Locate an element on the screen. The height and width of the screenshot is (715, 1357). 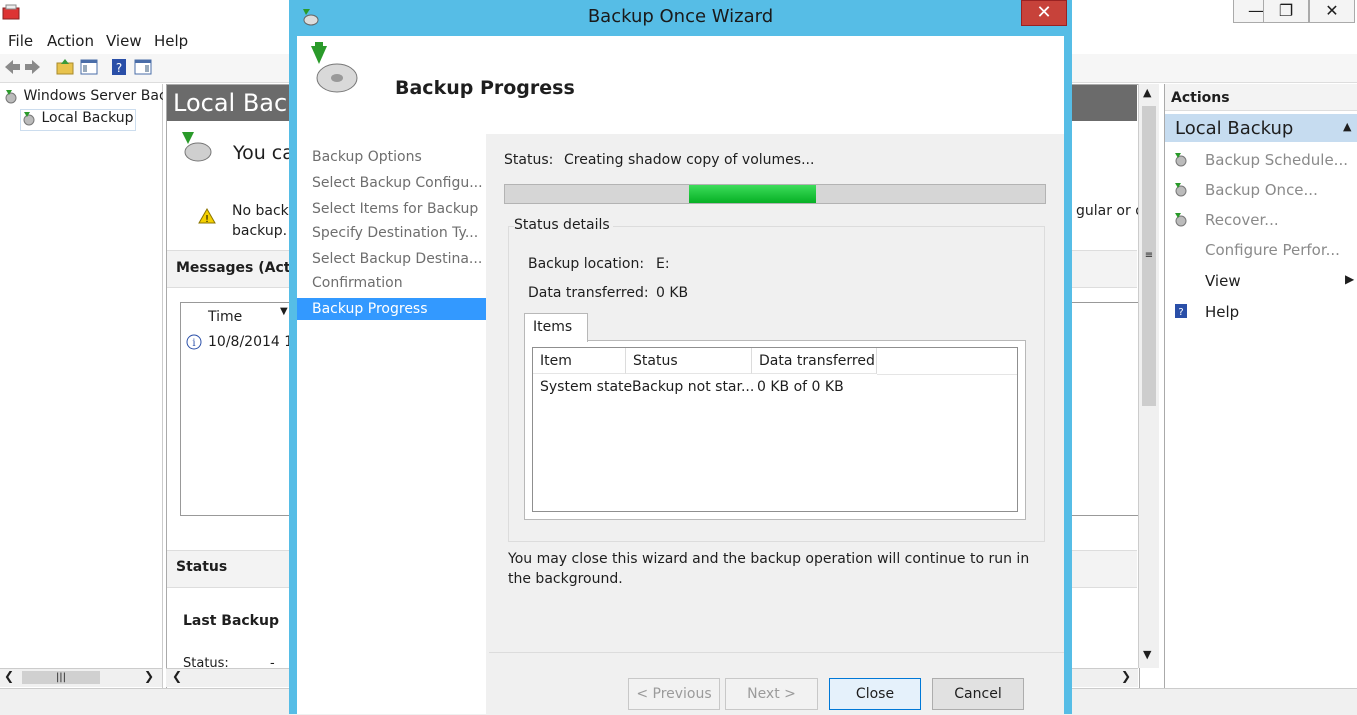
backup-schedule-icon is located at coordinates (1181, 159).